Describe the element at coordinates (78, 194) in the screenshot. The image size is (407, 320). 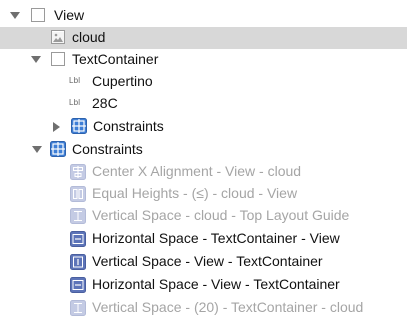
I see `equal-heights-icon` at that location.